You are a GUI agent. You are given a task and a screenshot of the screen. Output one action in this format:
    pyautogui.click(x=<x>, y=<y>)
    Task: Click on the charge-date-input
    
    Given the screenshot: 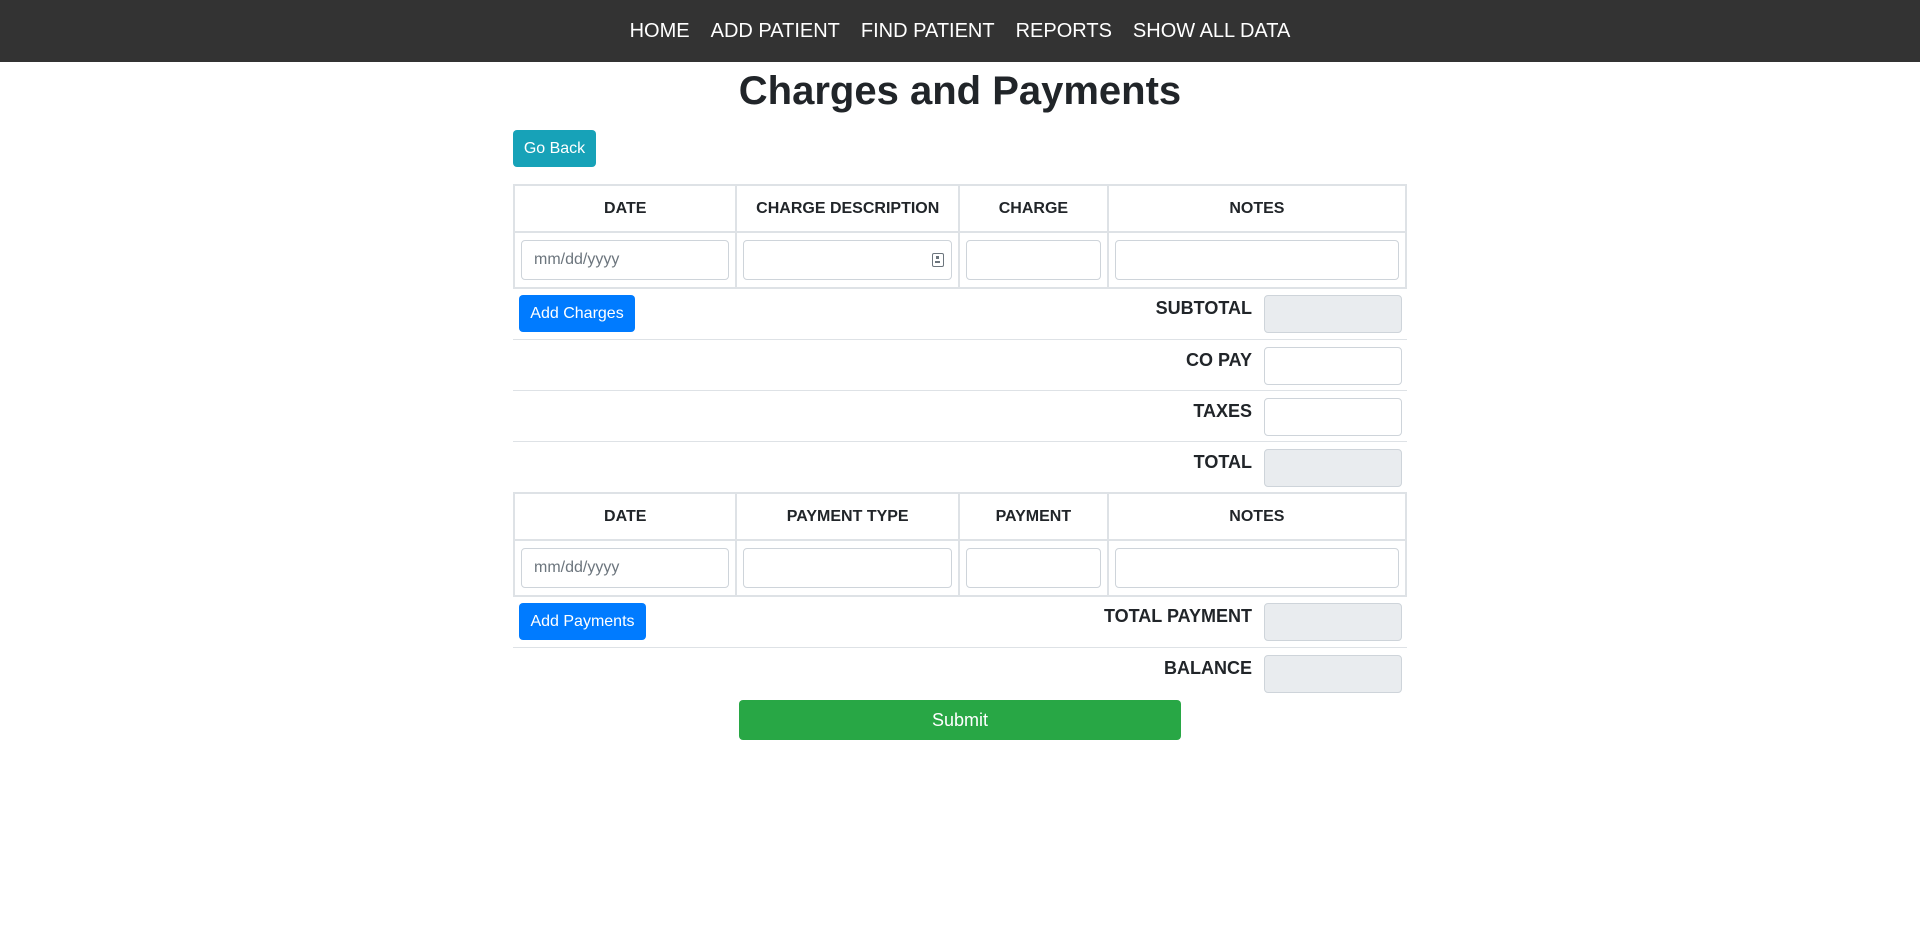 What is the action you would take?
    pyautogui.click(x=625, y=260)
    